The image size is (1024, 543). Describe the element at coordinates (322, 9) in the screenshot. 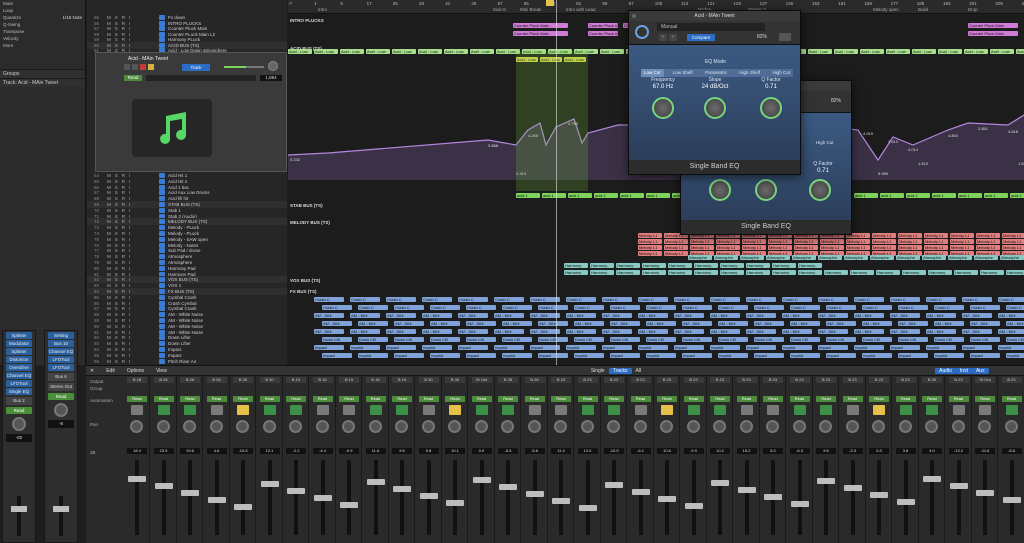

I see `marker: Intro` at that location.